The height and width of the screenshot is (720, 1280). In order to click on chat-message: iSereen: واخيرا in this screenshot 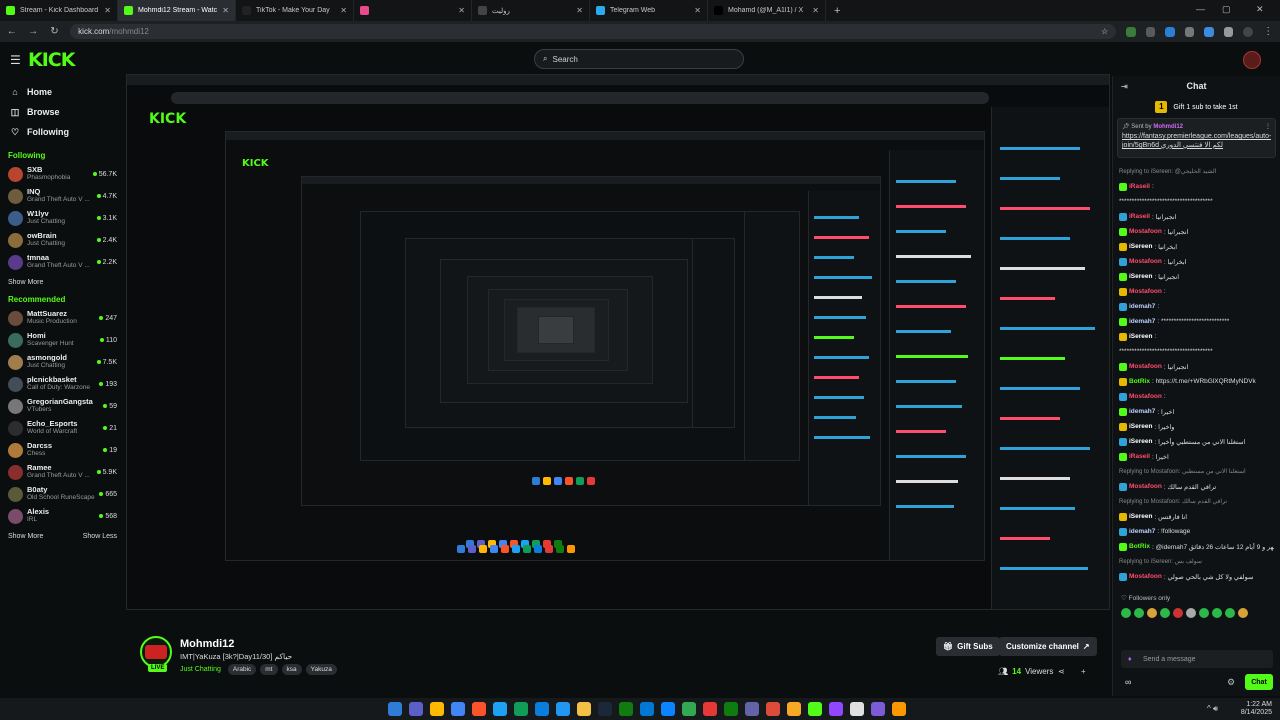, I will do `click(1196, 426)`.